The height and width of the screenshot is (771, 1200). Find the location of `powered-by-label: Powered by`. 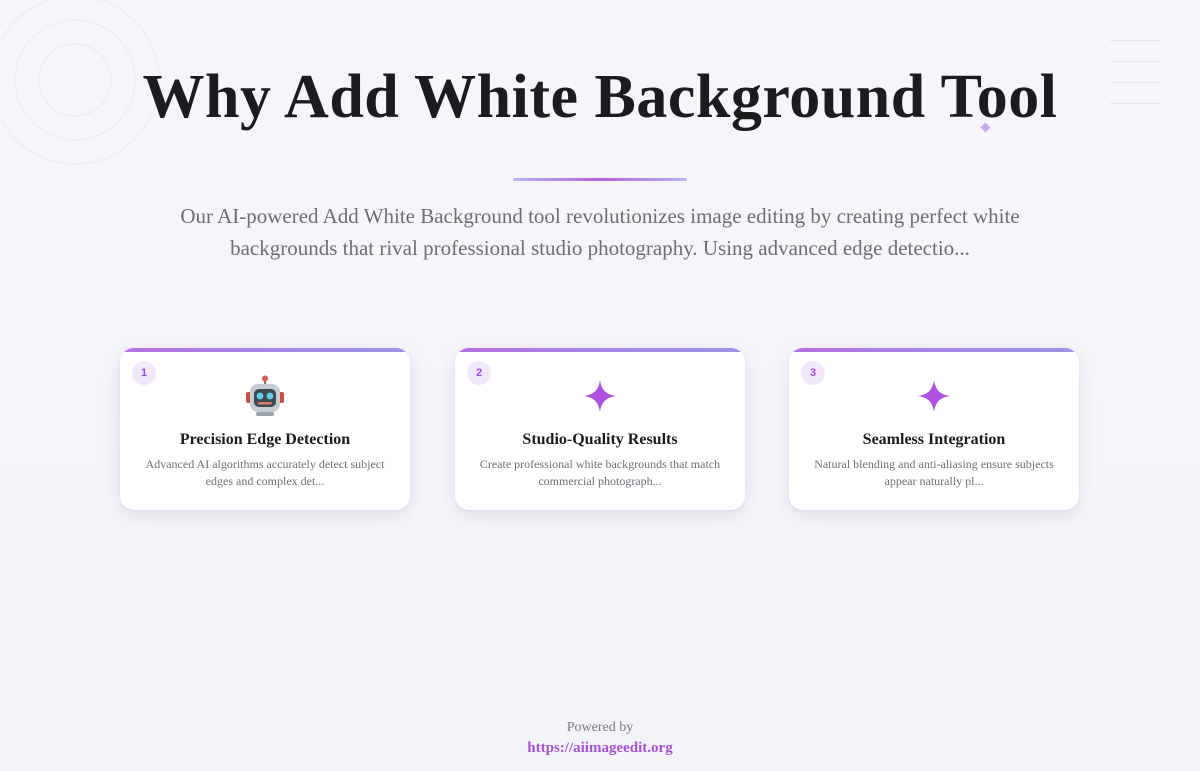

powered-by-label: Powered by is located at coordinates (600, 727).